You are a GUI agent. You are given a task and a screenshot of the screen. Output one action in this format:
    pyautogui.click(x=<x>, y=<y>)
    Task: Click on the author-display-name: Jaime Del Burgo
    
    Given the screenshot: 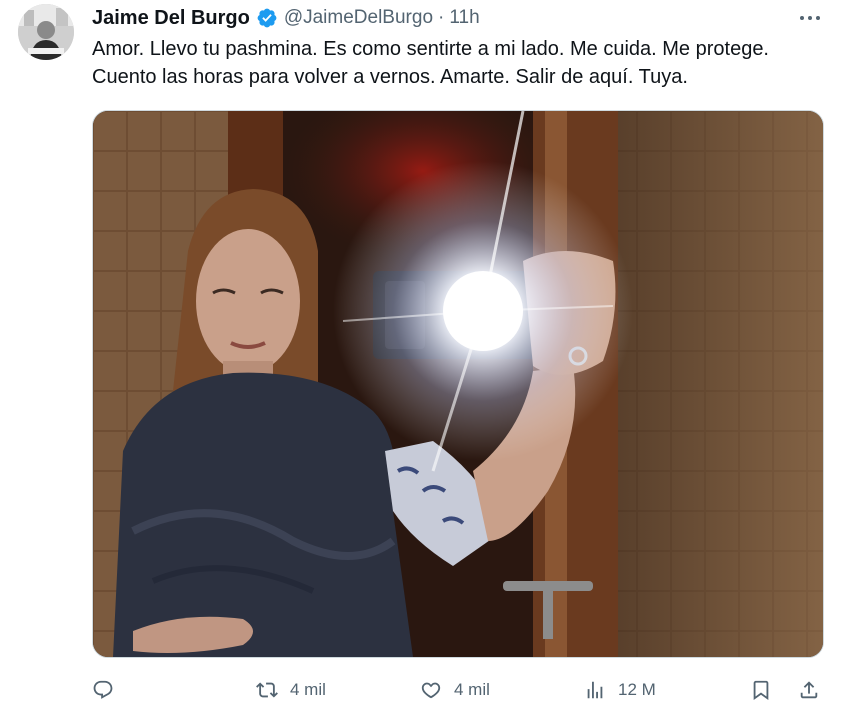 What is the action you would take?
    pyautogui.click(x=171, y=18)
    